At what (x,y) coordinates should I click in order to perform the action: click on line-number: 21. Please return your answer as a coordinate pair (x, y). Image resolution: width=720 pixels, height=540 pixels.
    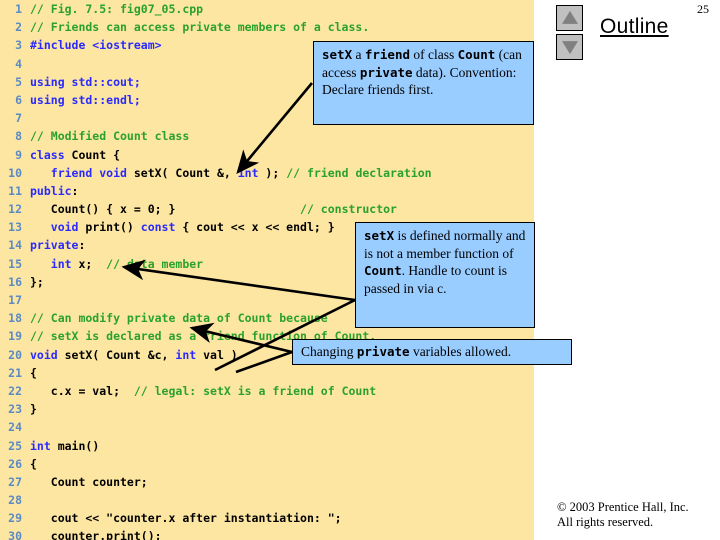
    Looking at the image, I should click on (15, 372).